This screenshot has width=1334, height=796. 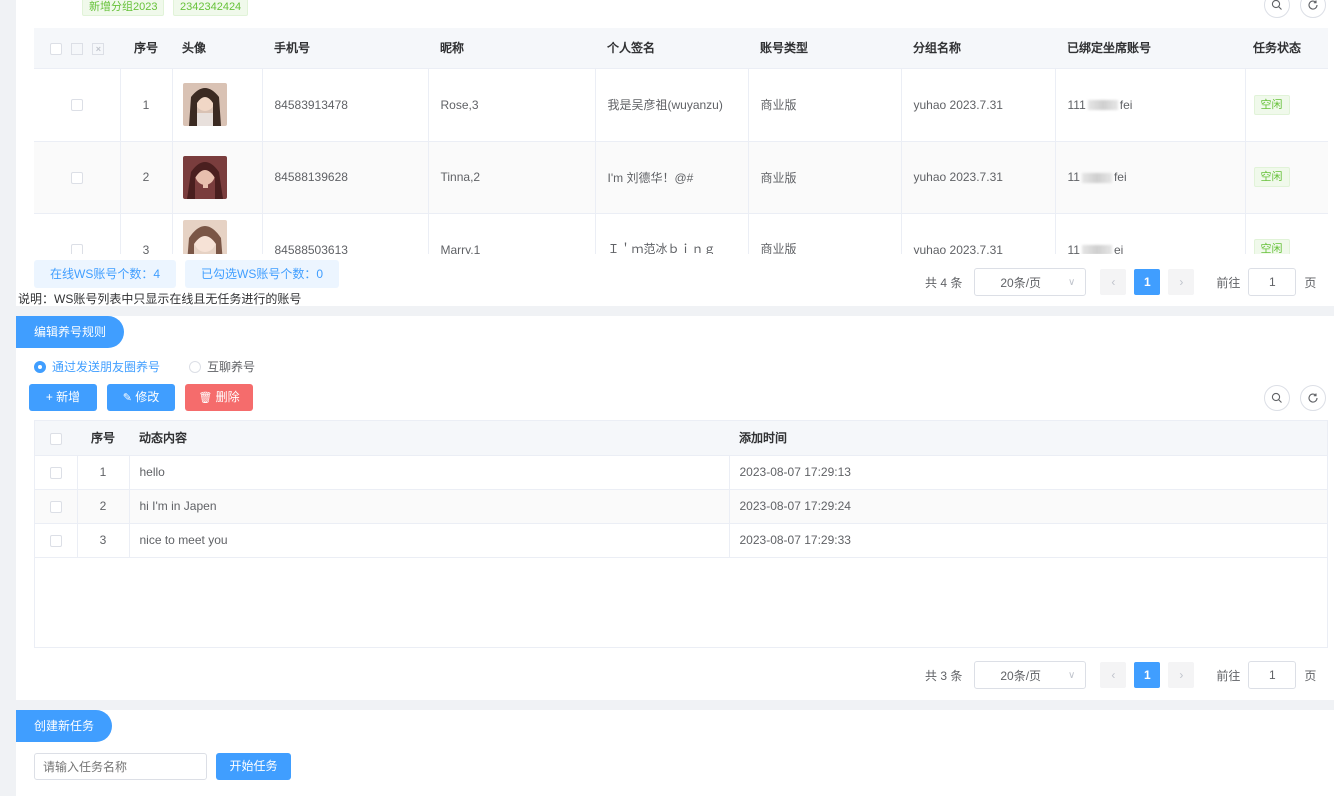 What do you see at coordinates (103, 438) in the screenshot?
I see `col-index: 序号` at bounding box center [103, 438].